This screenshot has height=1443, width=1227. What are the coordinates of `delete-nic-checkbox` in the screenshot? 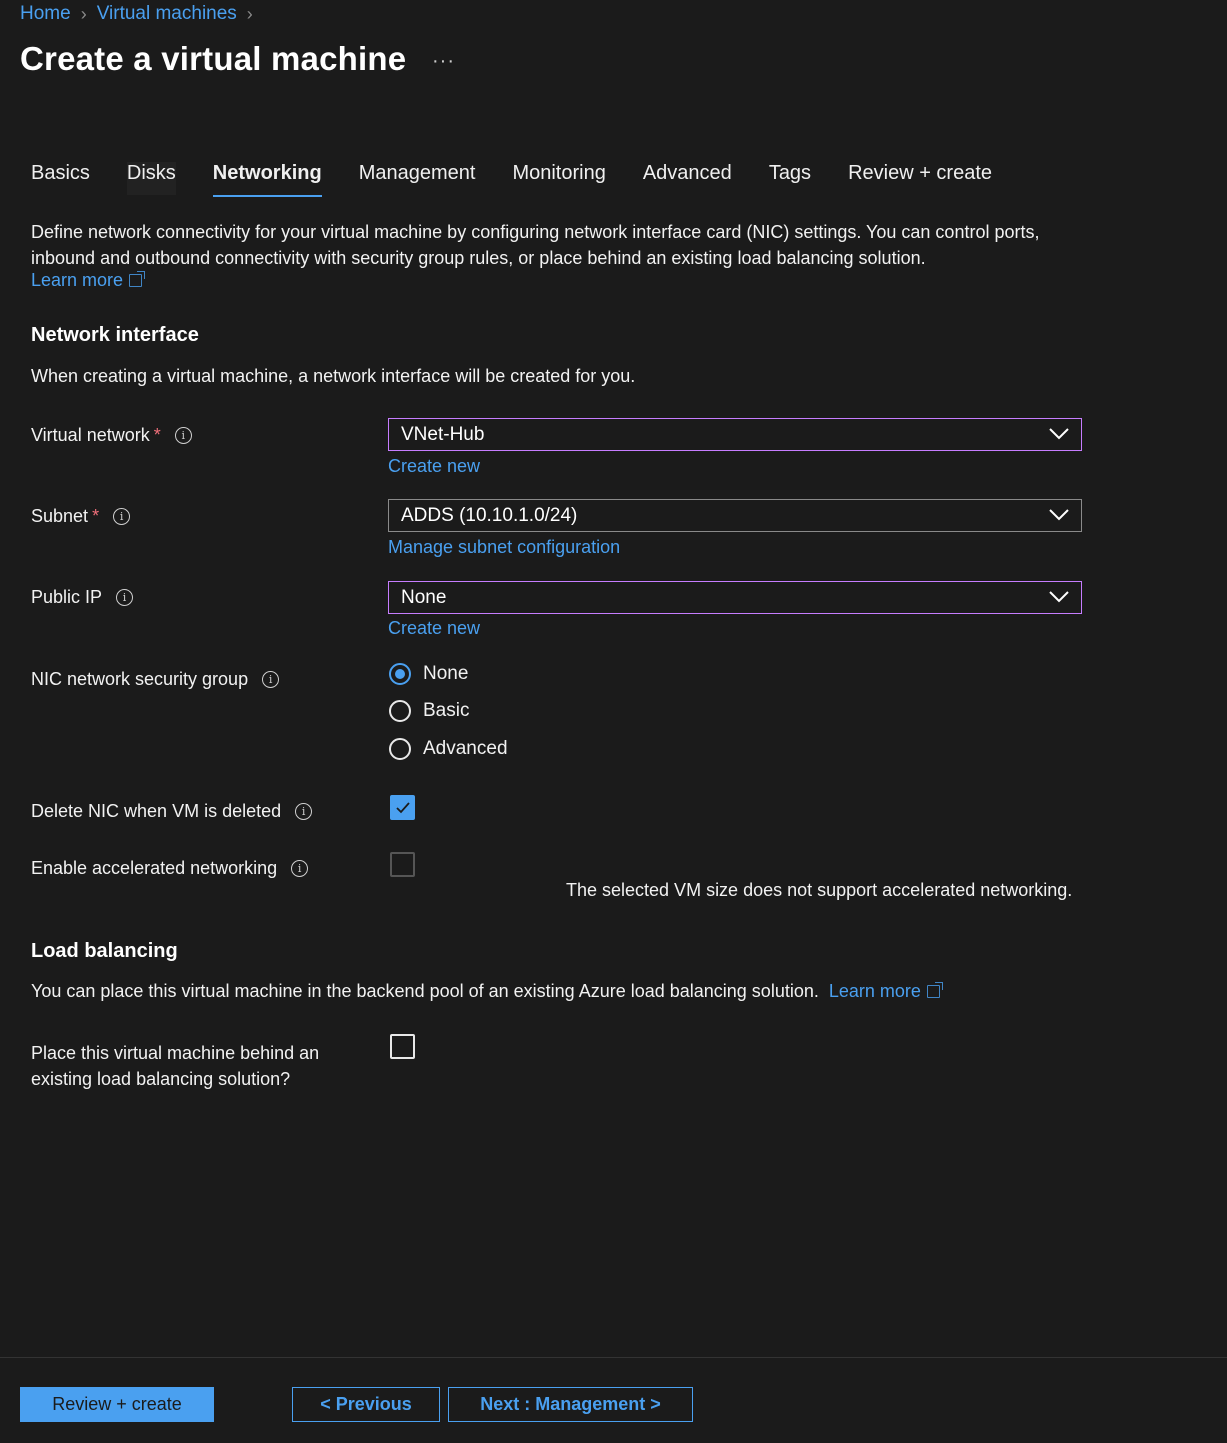 It's located at (402, 807).